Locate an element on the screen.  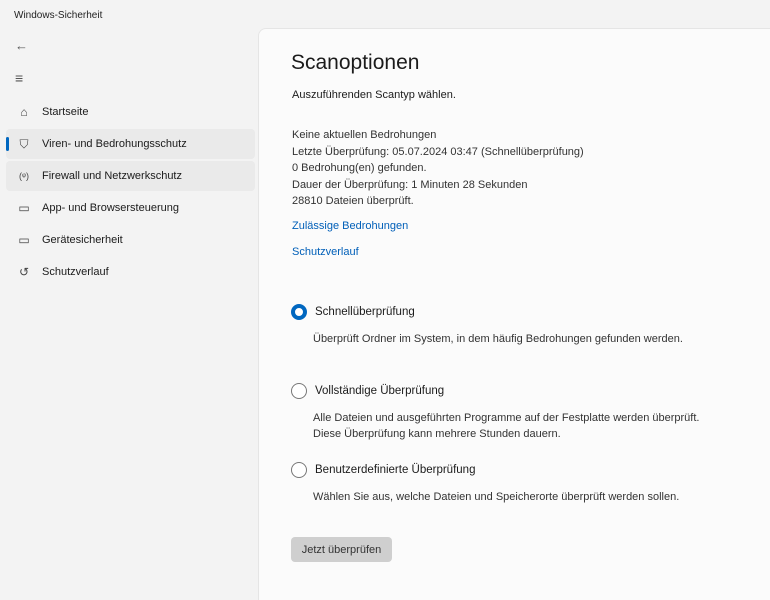
radio-quick-scan: Schnellüberprüfung is located at coordinates (353, 312).